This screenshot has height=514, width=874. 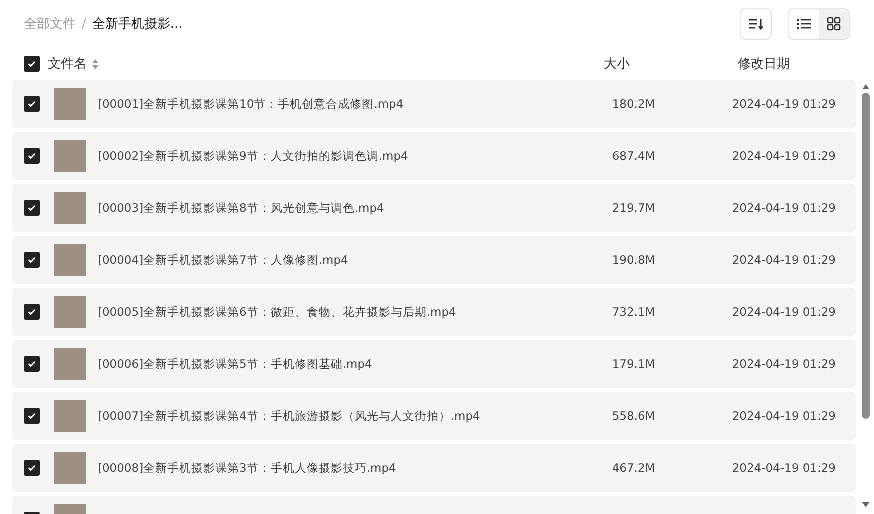 What do you see at coordinates (289, 416) in the screenshot?
I see `file-name: [00007]全新手机摄影课第4节：手机旅游摄影（风光与人文街拍）.mp4` at bounding box center [289, 416].